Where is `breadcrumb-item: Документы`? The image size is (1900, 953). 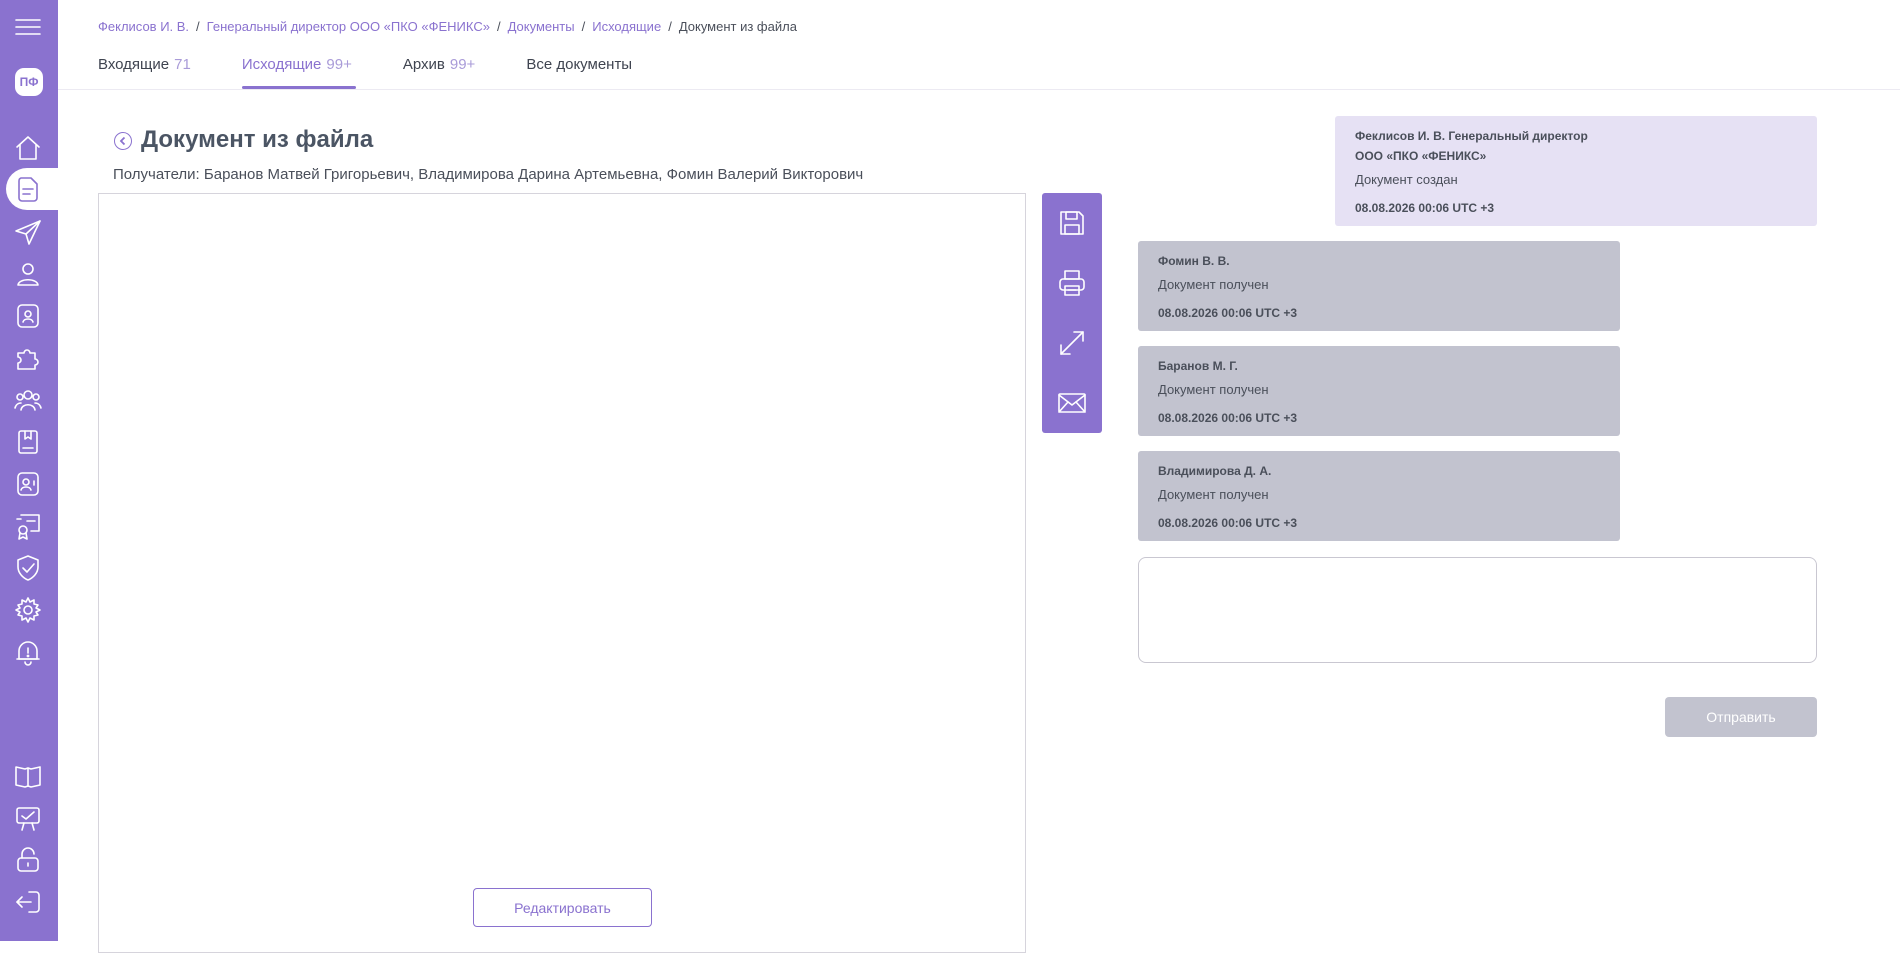
breadcrumb-item: Документы is located at coordinates (541, 26).